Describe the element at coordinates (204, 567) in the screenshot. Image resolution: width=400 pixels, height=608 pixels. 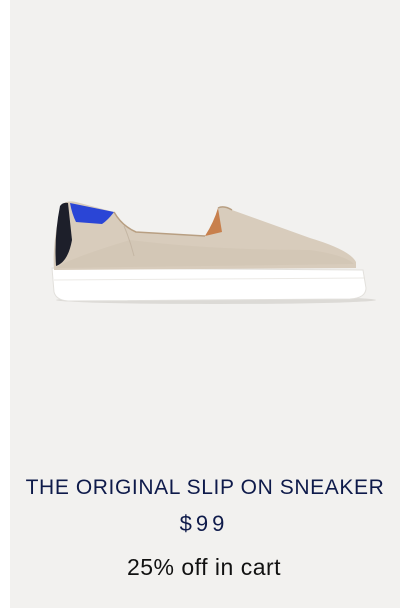
I see `promo-text: 25% off in cart` at that location.